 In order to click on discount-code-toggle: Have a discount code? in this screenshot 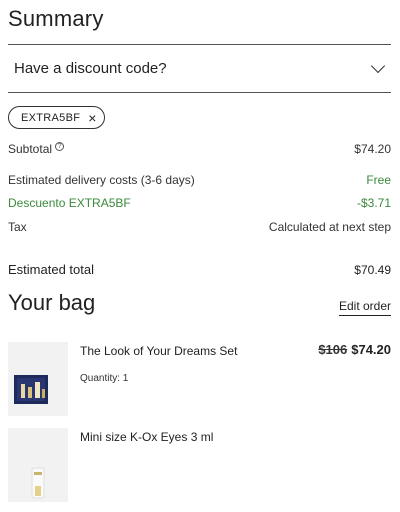, I will do `click(199, 68)`.